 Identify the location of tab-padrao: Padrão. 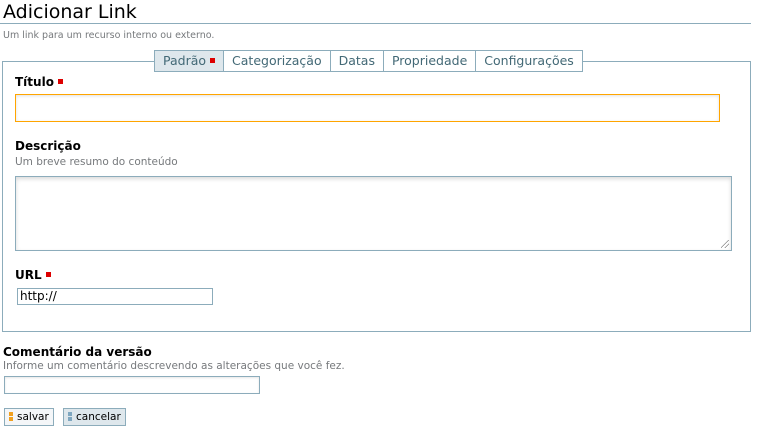
(190, 61).